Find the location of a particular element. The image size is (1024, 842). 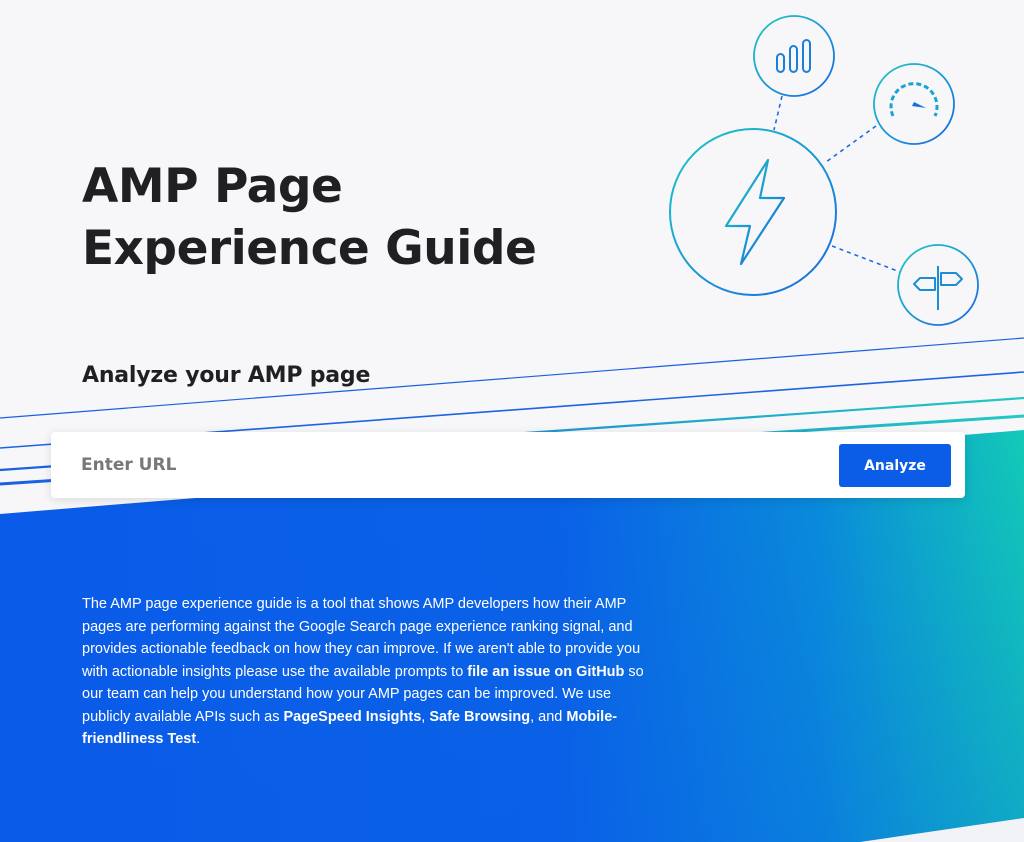

url-form: Analyze is located at coordinates (508, 465).